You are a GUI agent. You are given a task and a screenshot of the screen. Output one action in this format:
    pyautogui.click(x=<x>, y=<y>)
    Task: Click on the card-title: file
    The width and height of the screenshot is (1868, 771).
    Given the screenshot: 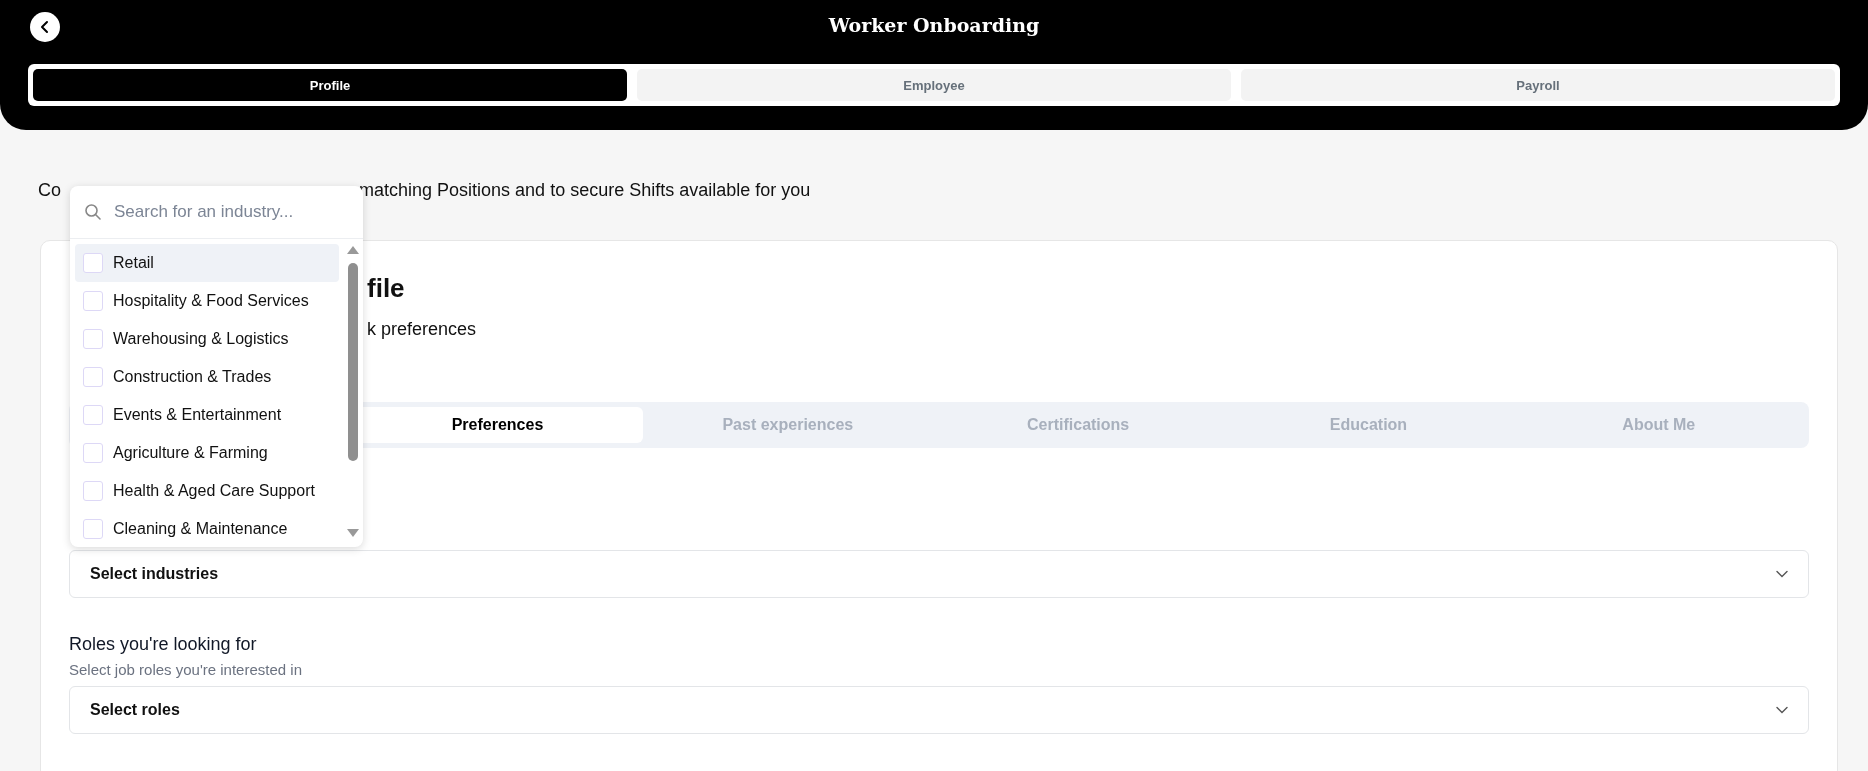 What is the action you would take?
    pyautogui.click(x=386, y=289)
    